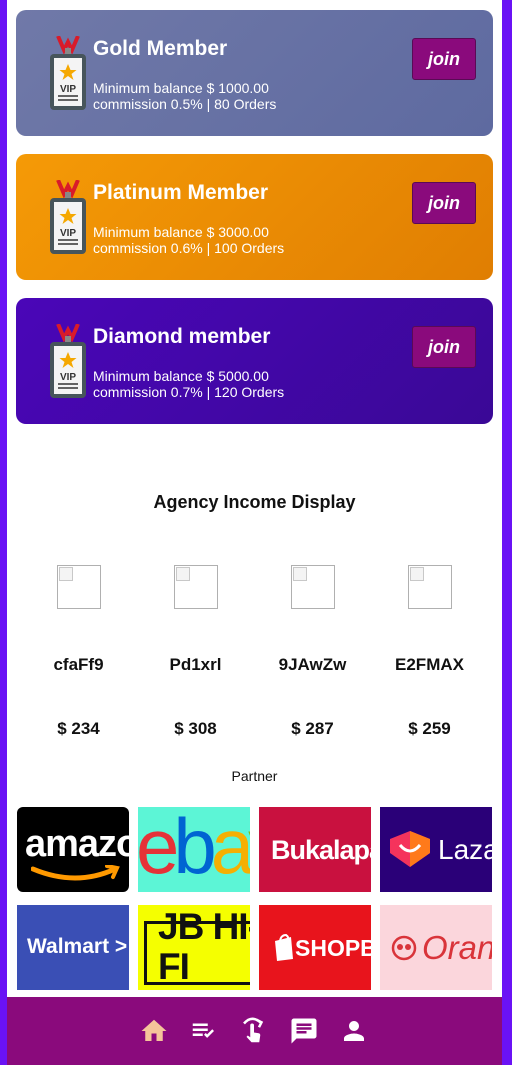 The image size is (512, 1065). Describe the element at coordinates (444, 347) in the screenshot. I see `join-diamond-button: join` at that location.